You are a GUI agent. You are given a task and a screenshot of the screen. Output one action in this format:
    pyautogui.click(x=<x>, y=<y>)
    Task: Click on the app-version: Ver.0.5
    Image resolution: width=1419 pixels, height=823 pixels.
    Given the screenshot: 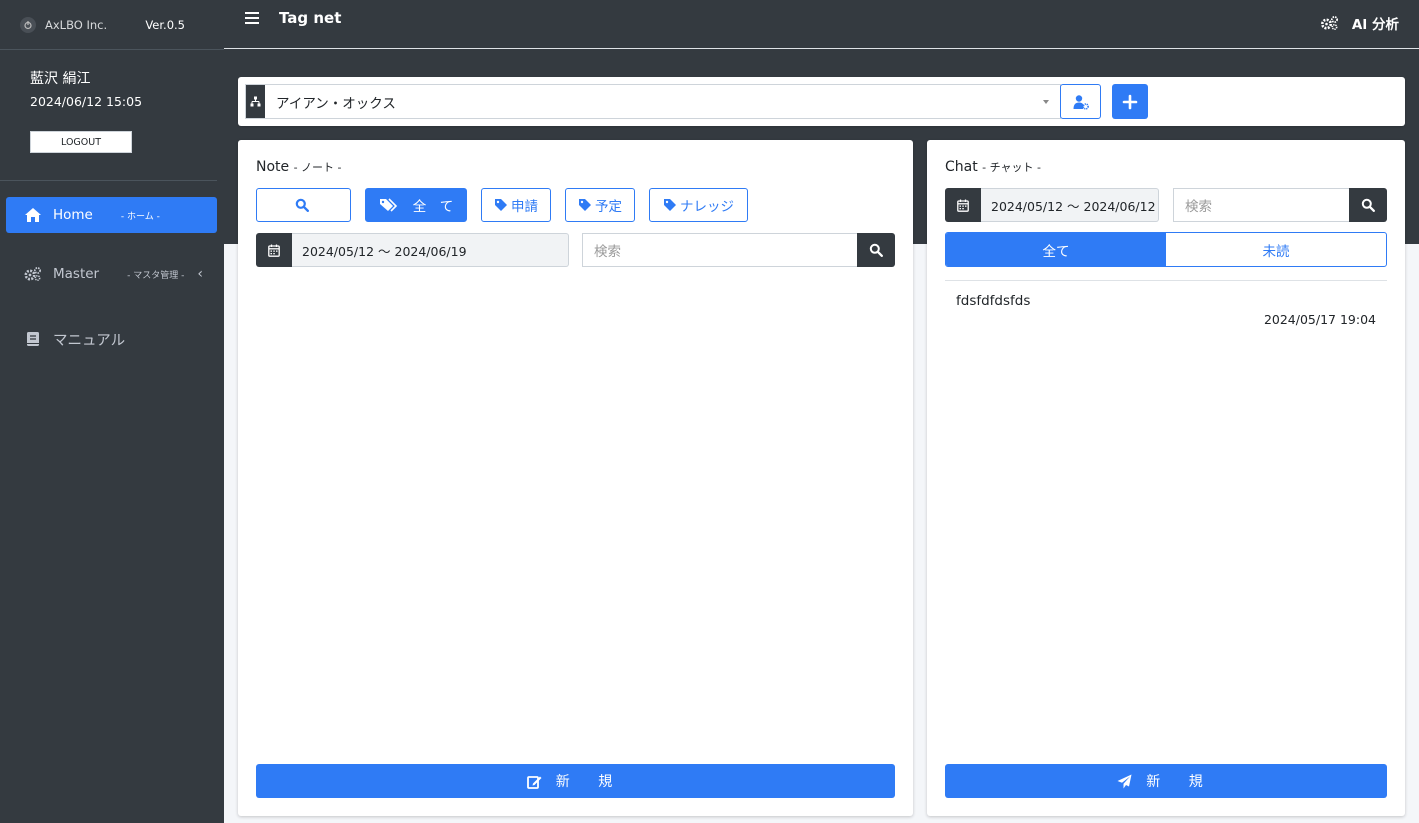 What is the action you would take?
    pyautogui.click(x=165, y=24)
    